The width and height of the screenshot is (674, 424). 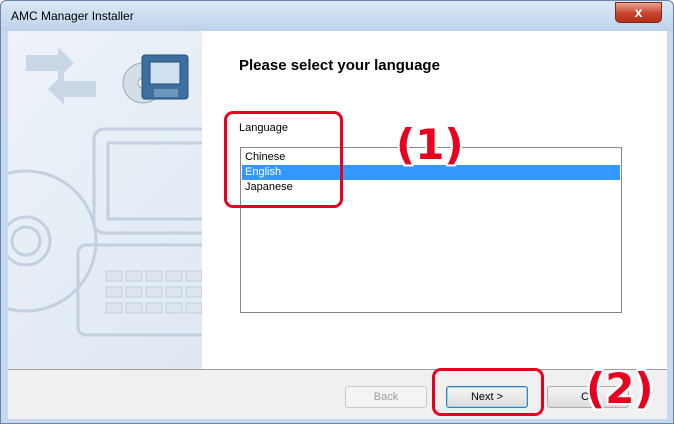 What do you see at coordinates (488, 392) in the screenshot?
I see `annotation-box-next` at bounding box center [488, 392].